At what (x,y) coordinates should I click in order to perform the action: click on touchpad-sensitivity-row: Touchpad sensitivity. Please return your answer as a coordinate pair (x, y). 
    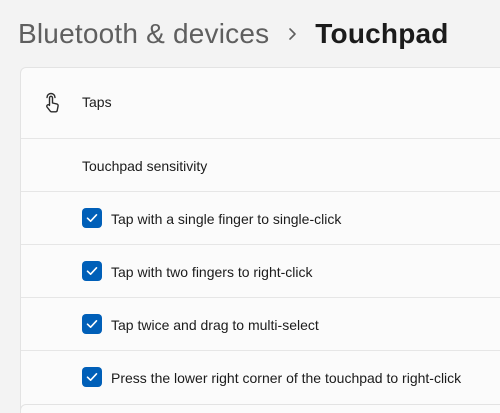
    Looking at the image, I should click on (260, 165).